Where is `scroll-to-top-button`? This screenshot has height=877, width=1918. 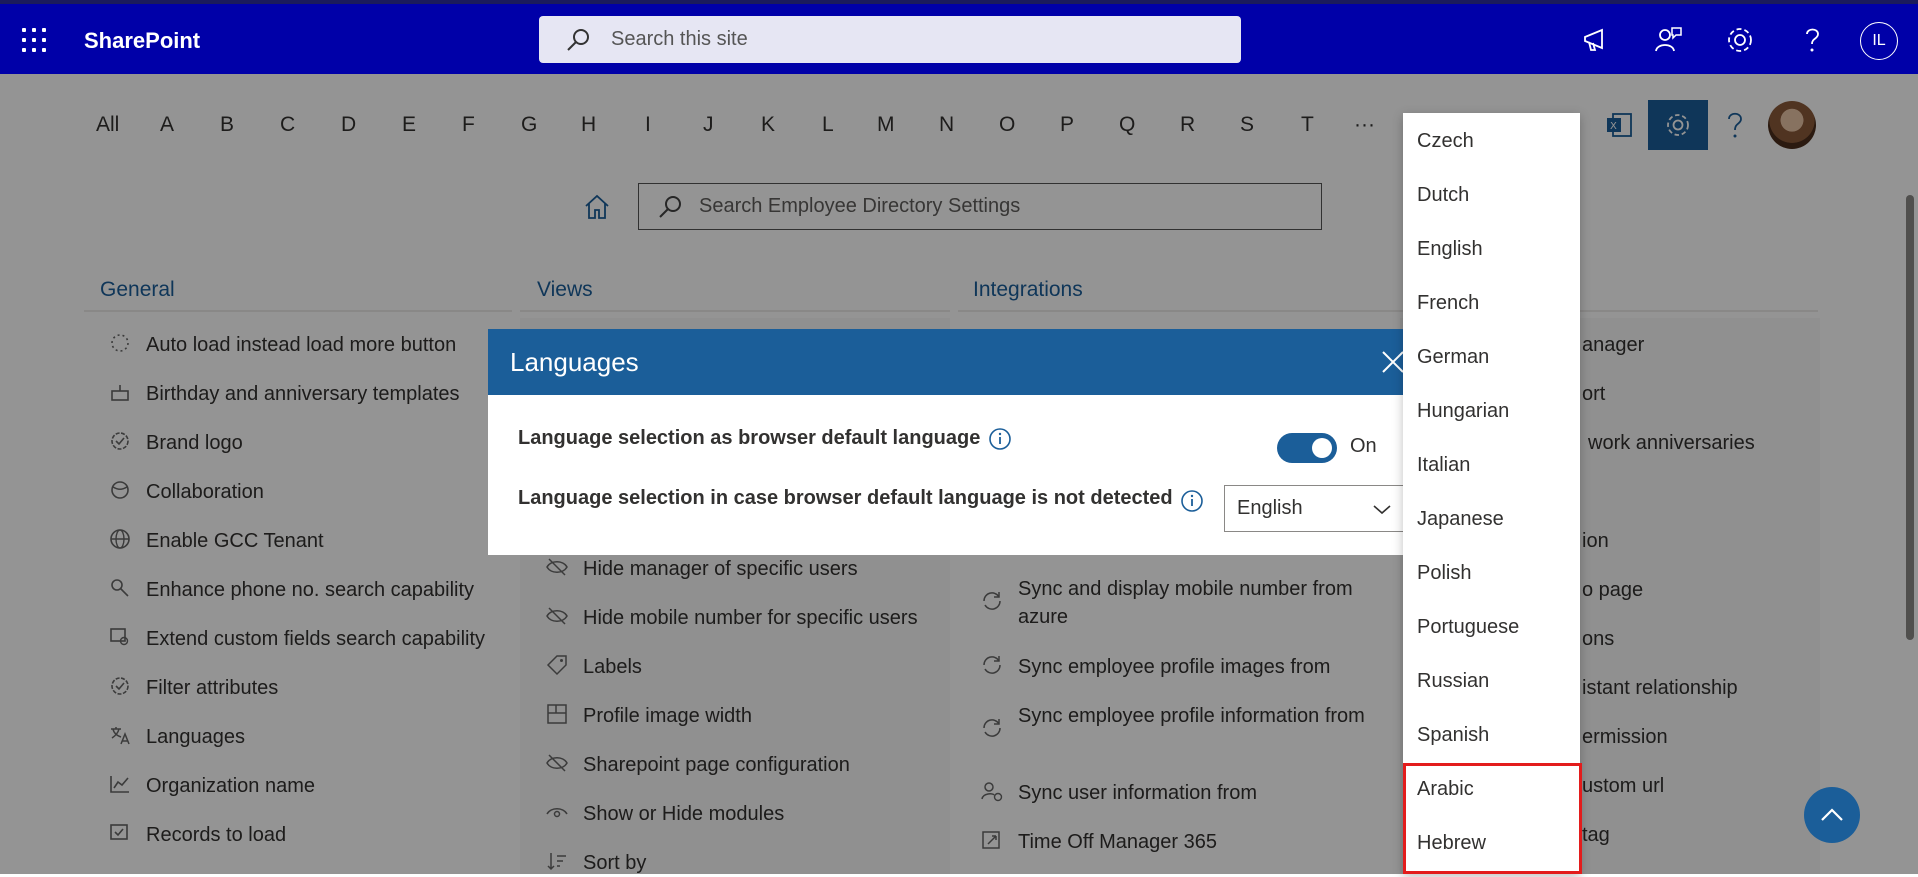
scroll-to-top-button is located at coordinates (1832, 815).